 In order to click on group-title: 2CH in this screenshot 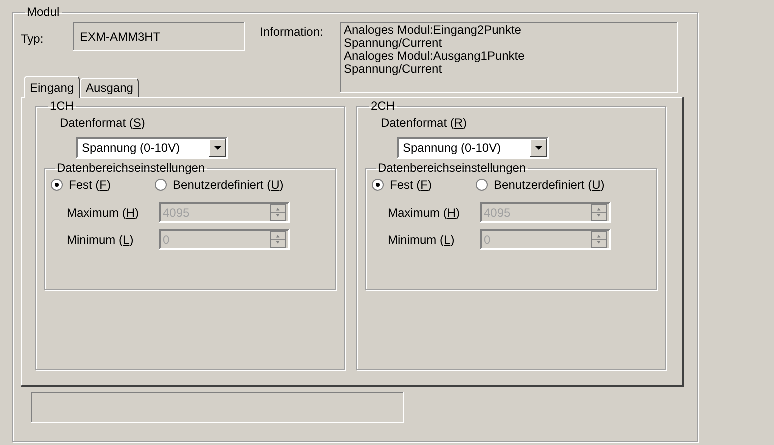, I will do `click(383, 106)`.